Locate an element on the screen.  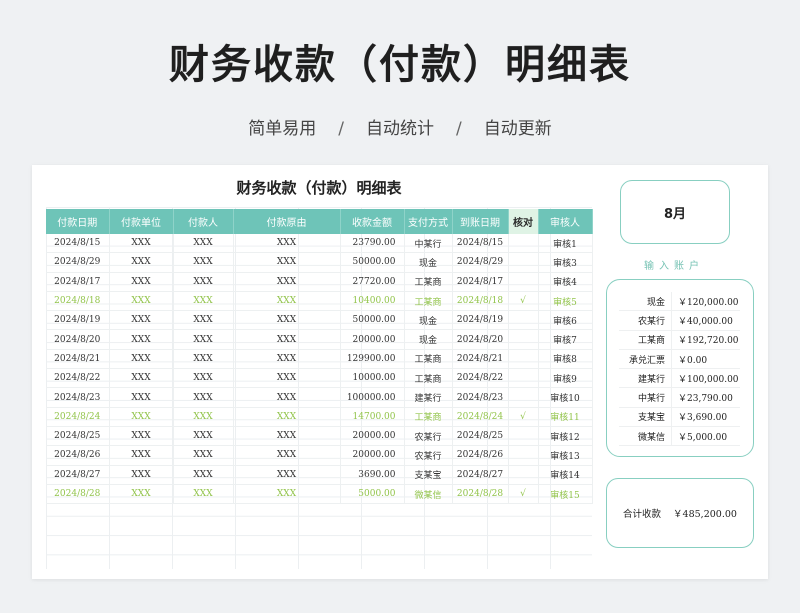
method-cell: 微某信 is located at coordinates (428, 494).